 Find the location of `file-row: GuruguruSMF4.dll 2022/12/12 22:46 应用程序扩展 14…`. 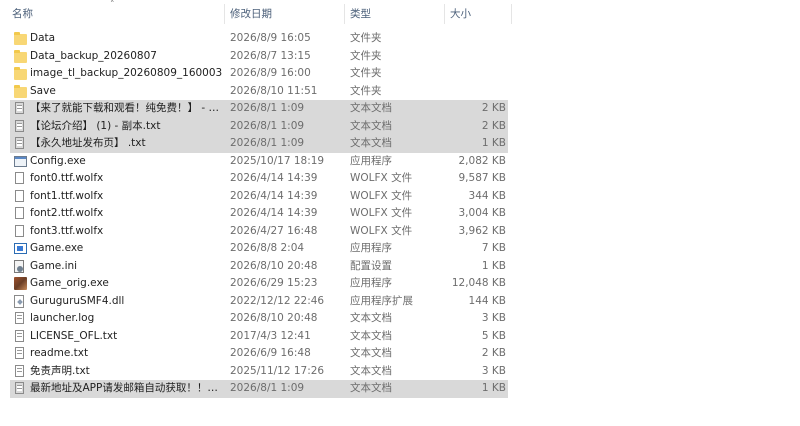

file-row: GuruguruSMF4.dll 2022/12/12 22:46 应用程序扩展 14… is located at coordinates (265, 302).